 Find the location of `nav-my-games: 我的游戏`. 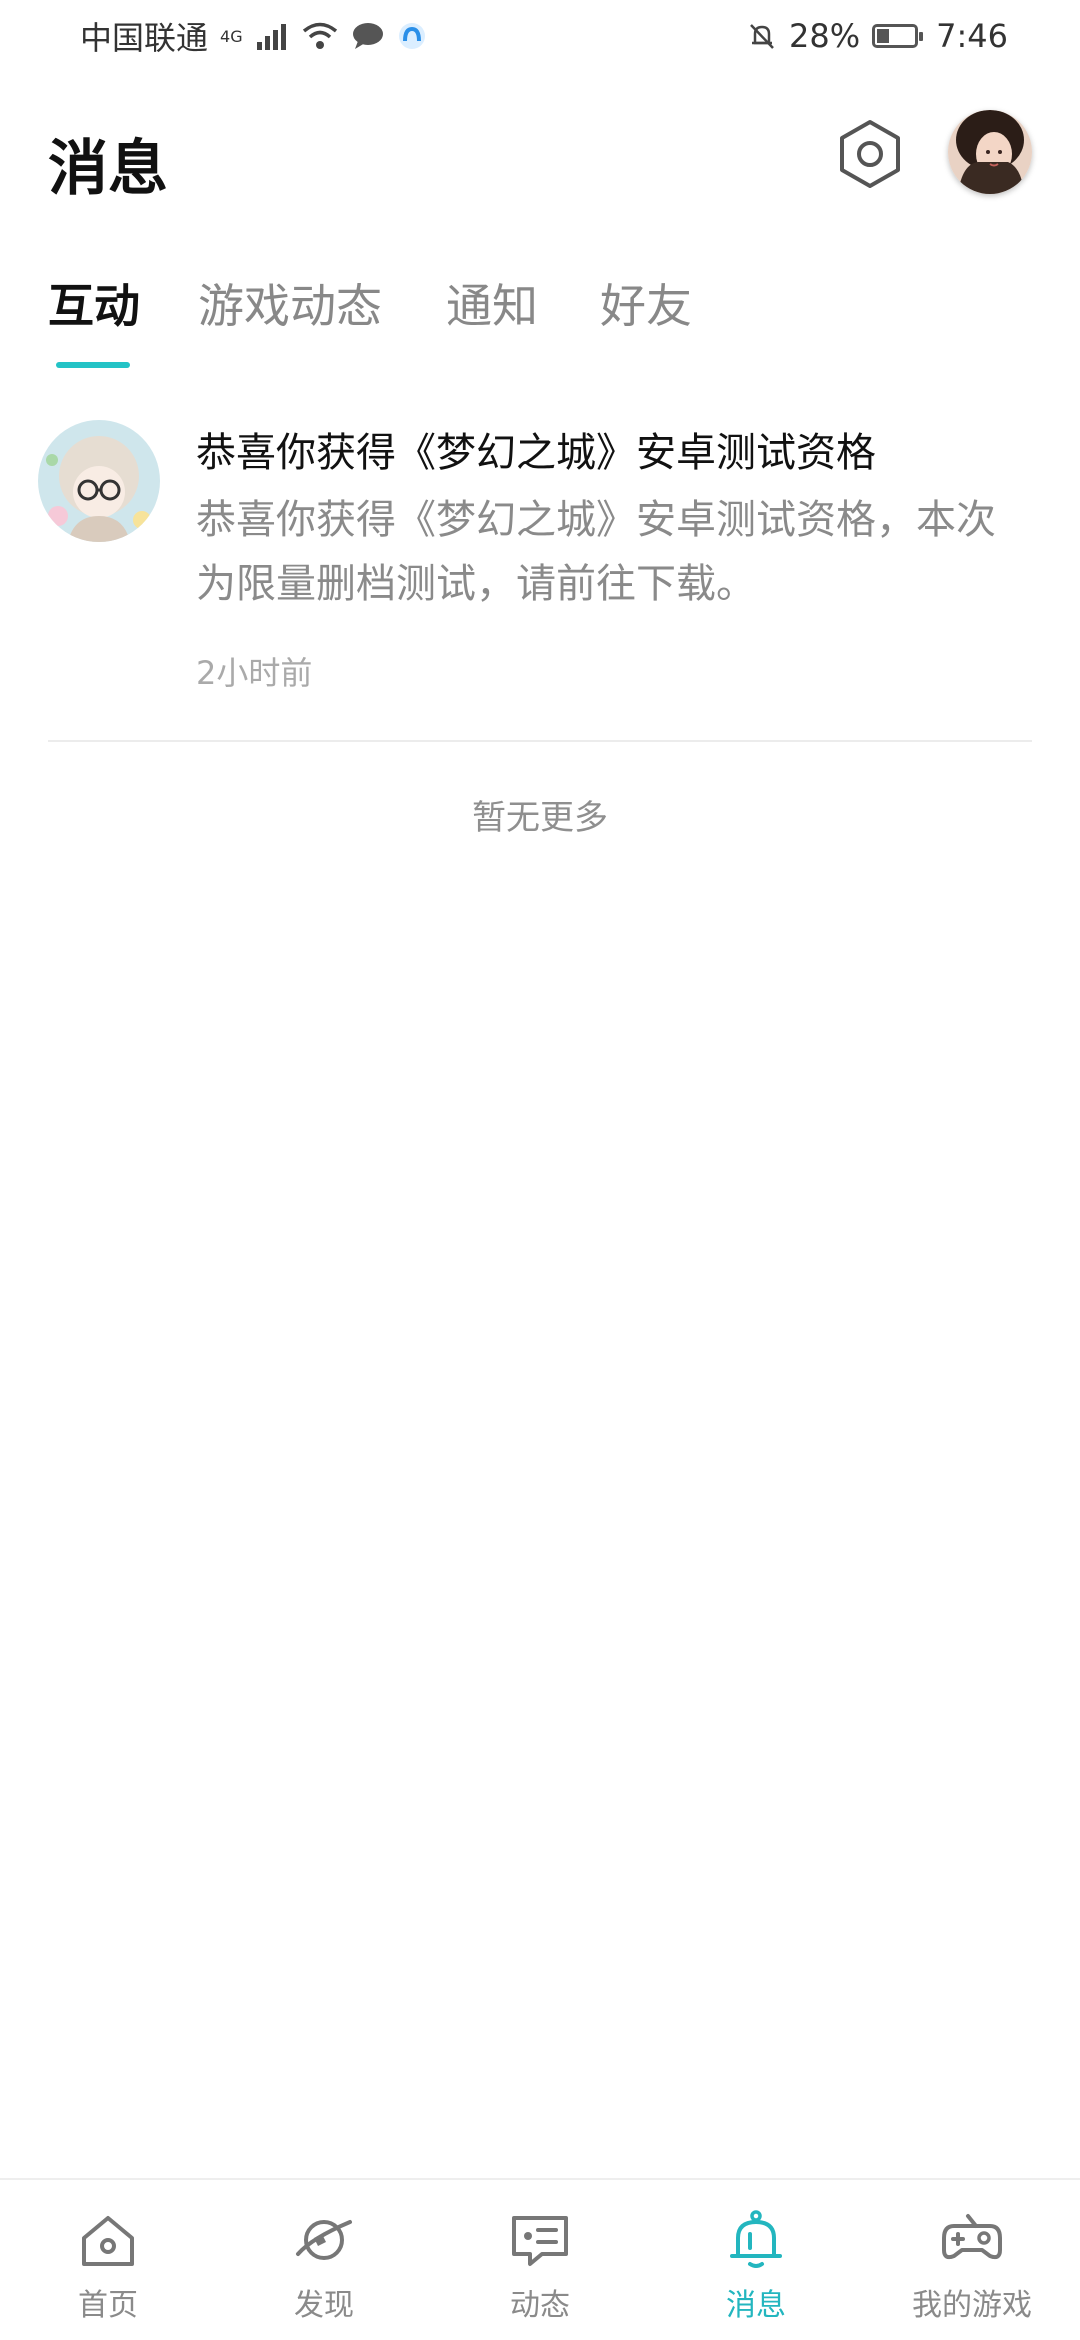

nav-my-games: 我的游戏 is located at coordinates (972, 2260).